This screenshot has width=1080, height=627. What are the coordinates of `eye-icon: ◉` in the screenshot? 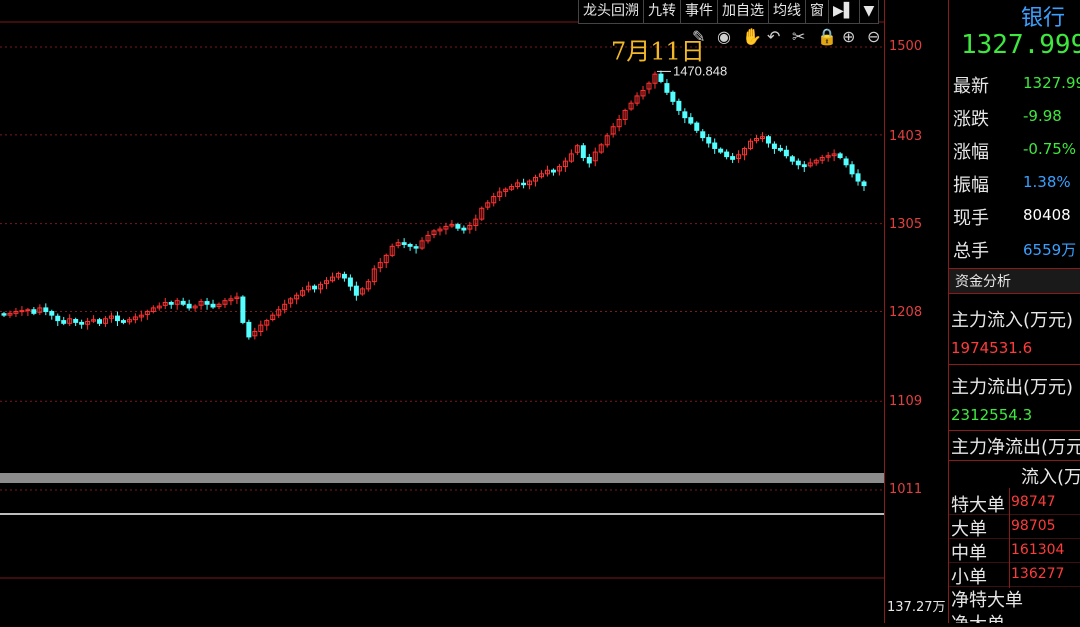 It's located at (724, 36).